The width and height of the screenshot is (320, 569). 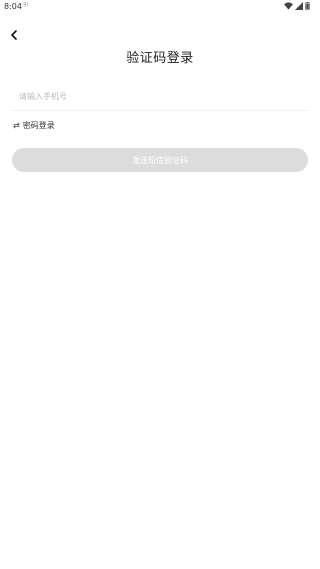 I want to click on battery-icon, so click(x=307, y=6).